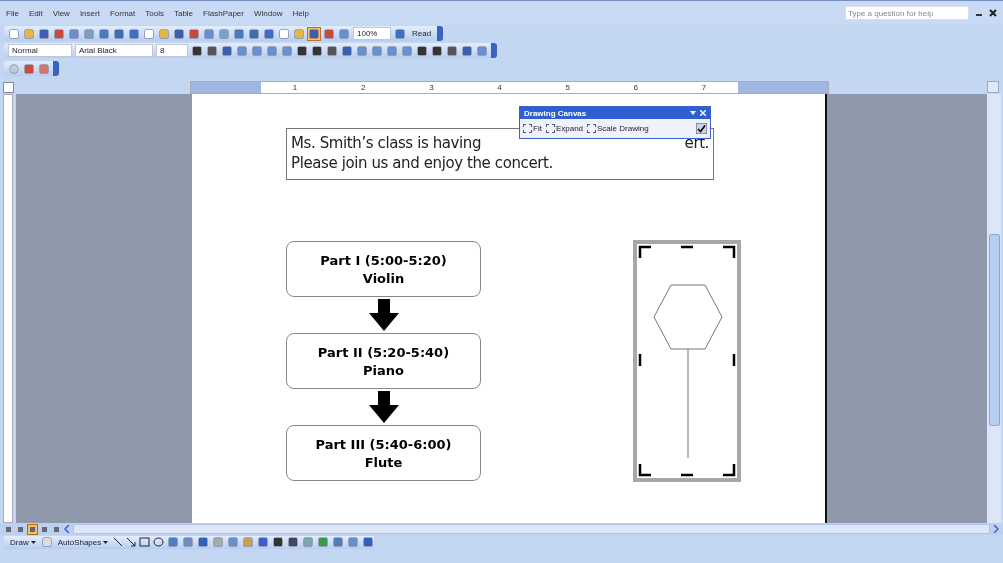 This screenshot has width=1003, height=563. Describe the element at coordinates (635, 87) in the screenshot. I see `ruler-number: 6` at that location.